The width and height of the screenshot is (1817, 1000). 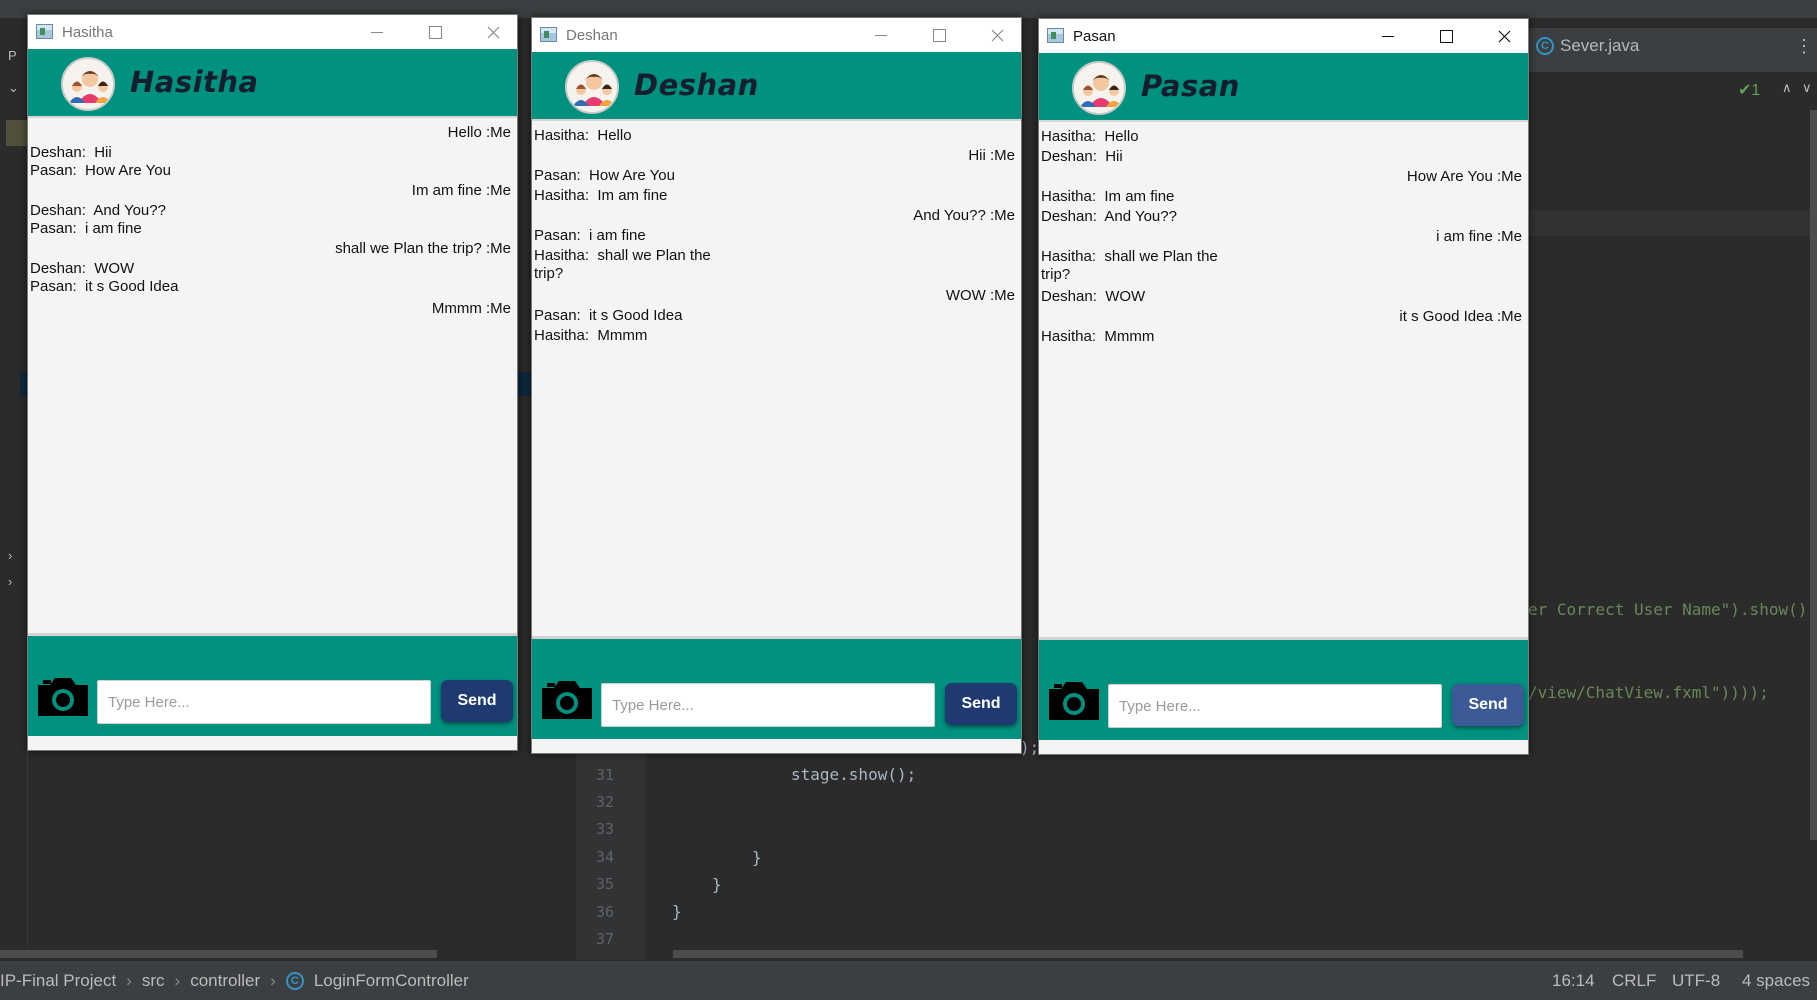 What do you see at coordinates (1813, 475) in the screenshot?
I see `editor-vertical-scrollbar` at bounding box center [1813, 475].